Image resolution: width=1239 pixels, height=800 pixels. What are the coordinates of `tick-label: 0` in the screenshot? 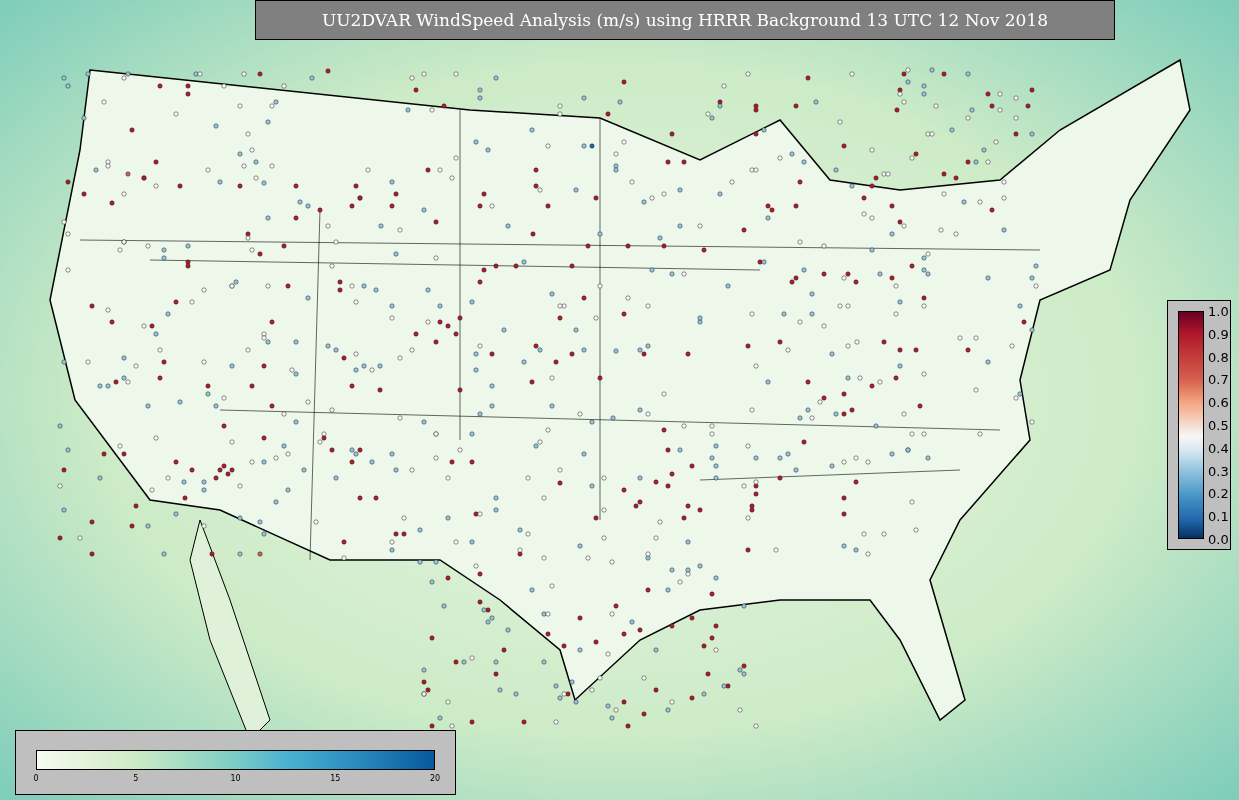 It's located at (36, 778).